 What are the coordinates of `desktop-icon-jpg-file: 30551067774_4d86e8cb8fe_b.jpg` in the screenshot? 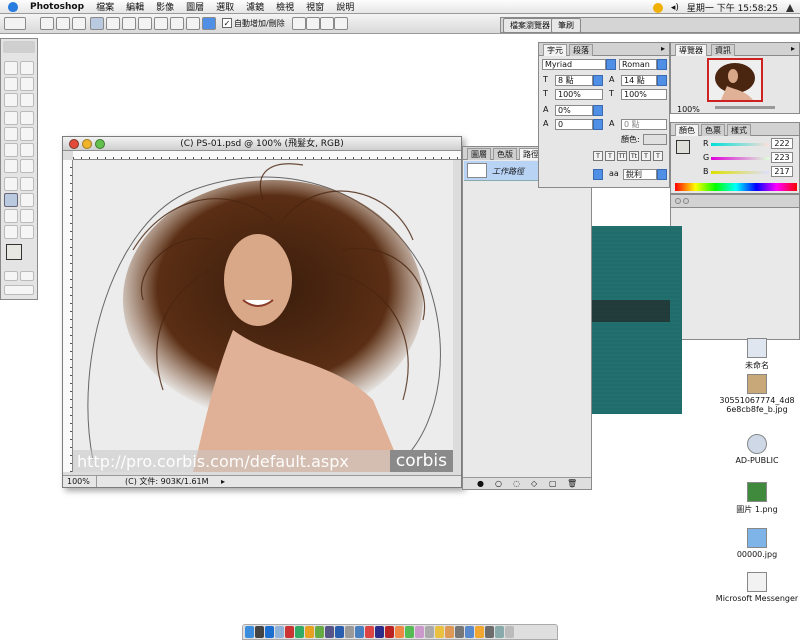 It's located at (756, 394).